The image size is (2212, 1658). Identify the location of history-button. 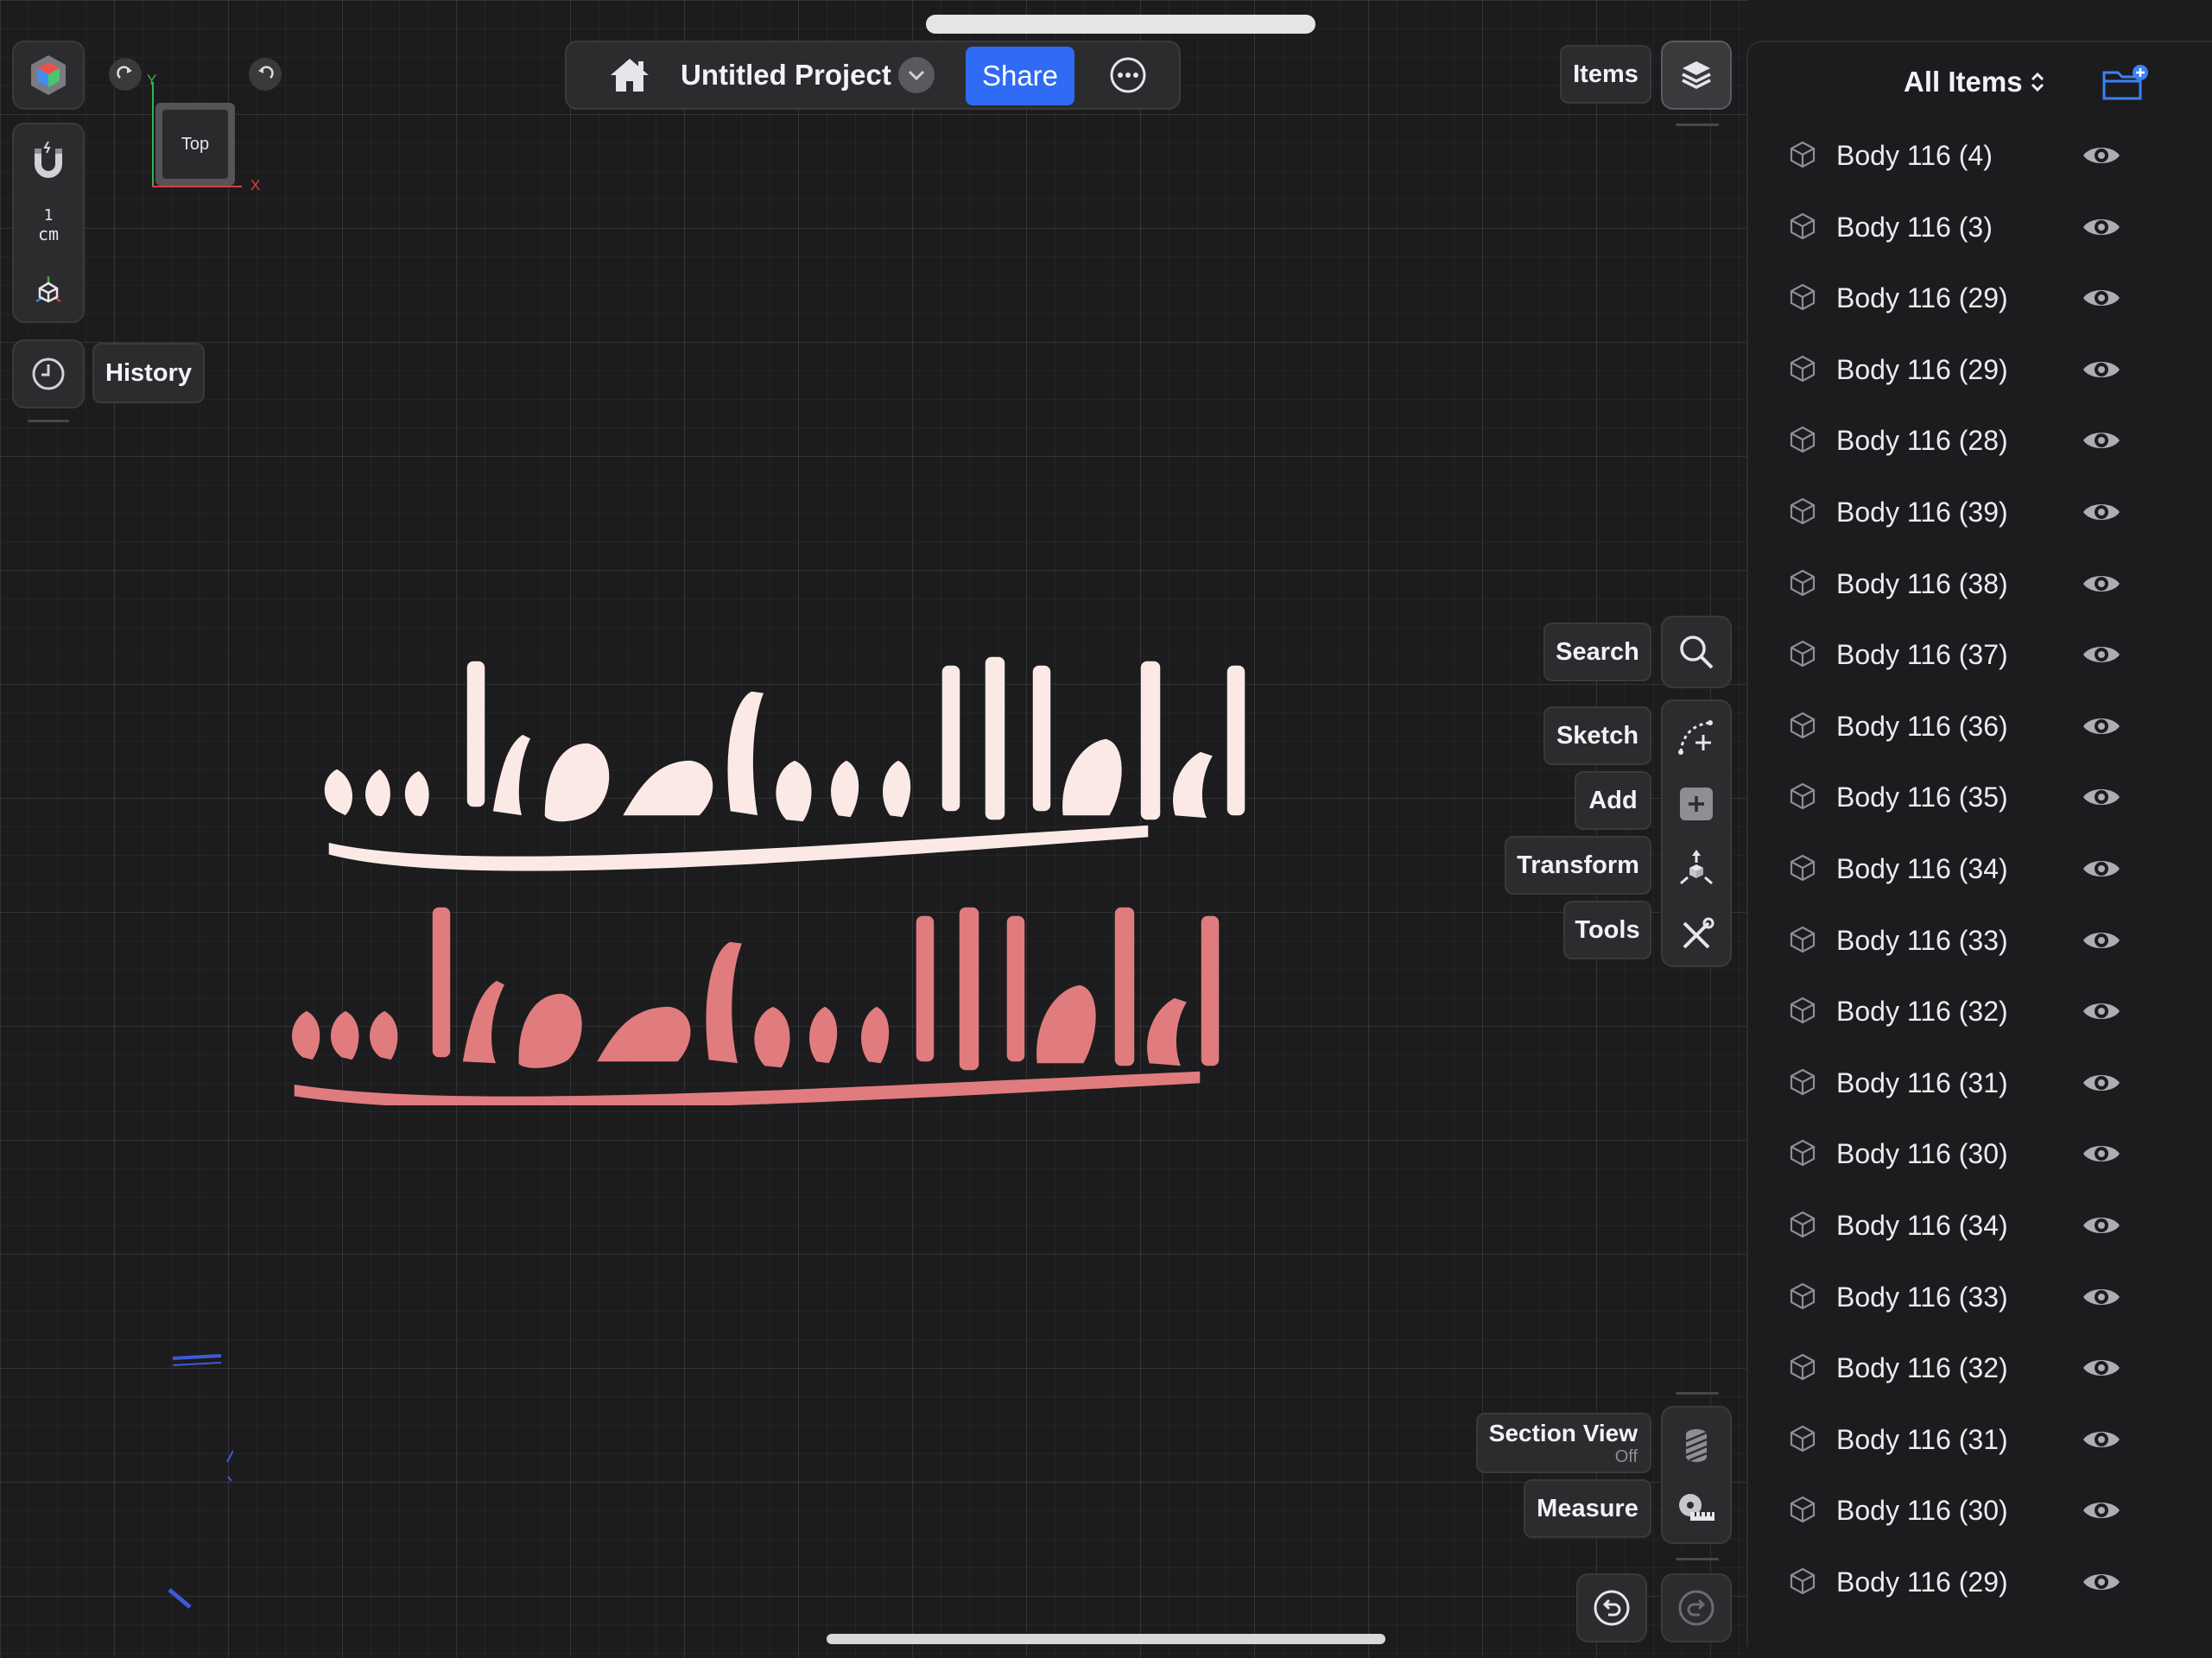
(48, 373).